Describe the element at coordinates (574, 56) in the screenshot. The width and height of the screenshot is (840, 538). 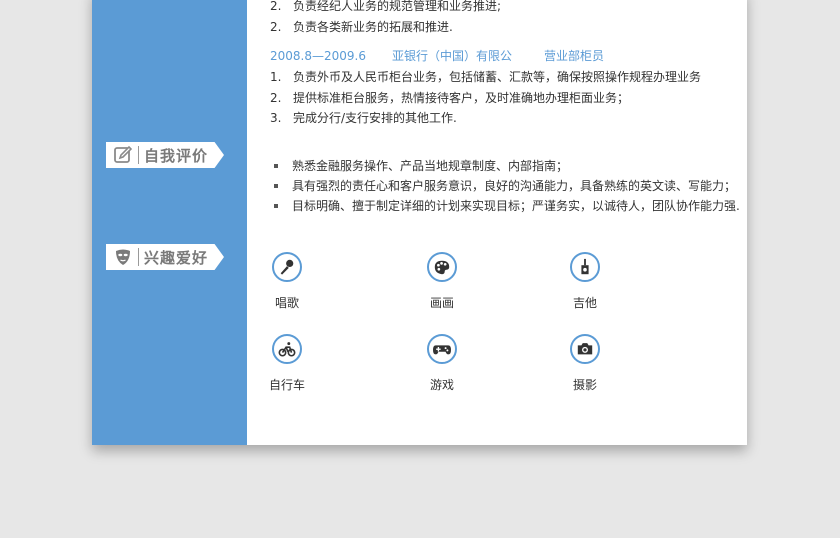
I see `job-position: 营业部柜员` at that location.